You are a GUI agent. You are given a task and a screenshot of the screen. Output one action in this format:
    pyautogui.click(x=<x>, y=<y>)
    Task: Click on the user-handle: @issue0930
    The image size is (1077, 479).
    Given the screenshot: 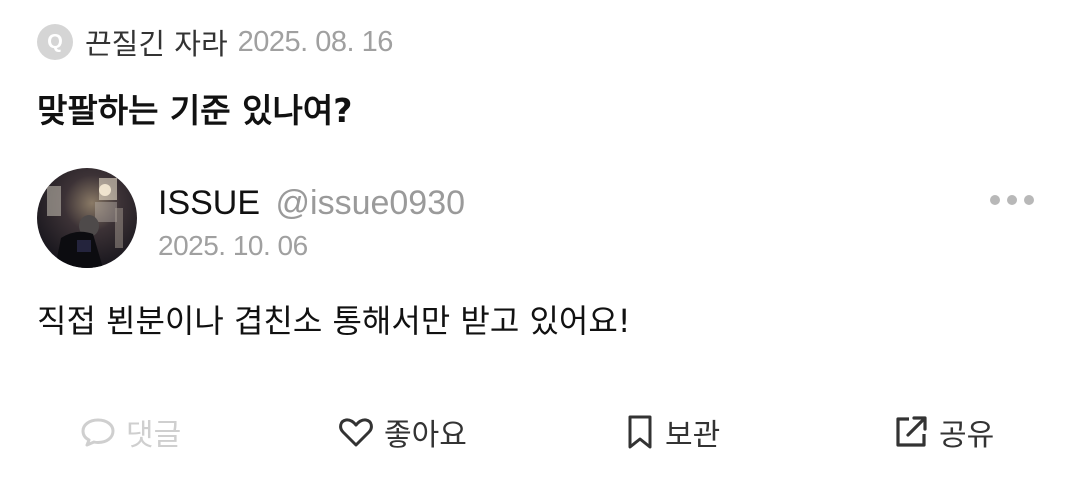 What is the action you would take?
    pyautogui.click(x=371, y=203)
    